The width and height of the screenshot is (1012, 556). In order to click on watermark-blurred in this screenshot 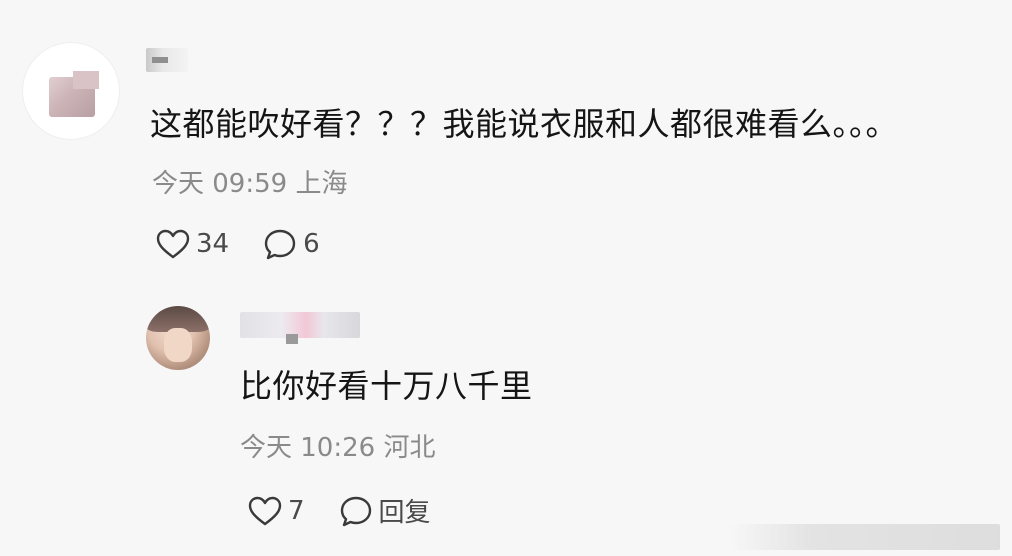, I will do `click(865, 537)`.